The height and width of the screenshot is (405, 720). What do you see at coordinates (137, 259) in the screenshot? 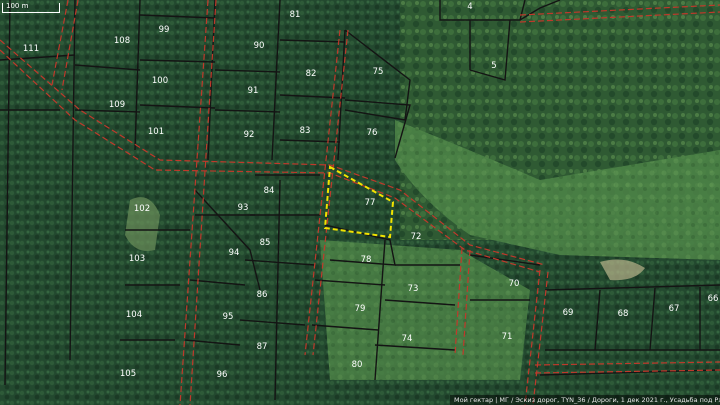
I see `plot-label-103: 103` at bounding box center [137, 259].